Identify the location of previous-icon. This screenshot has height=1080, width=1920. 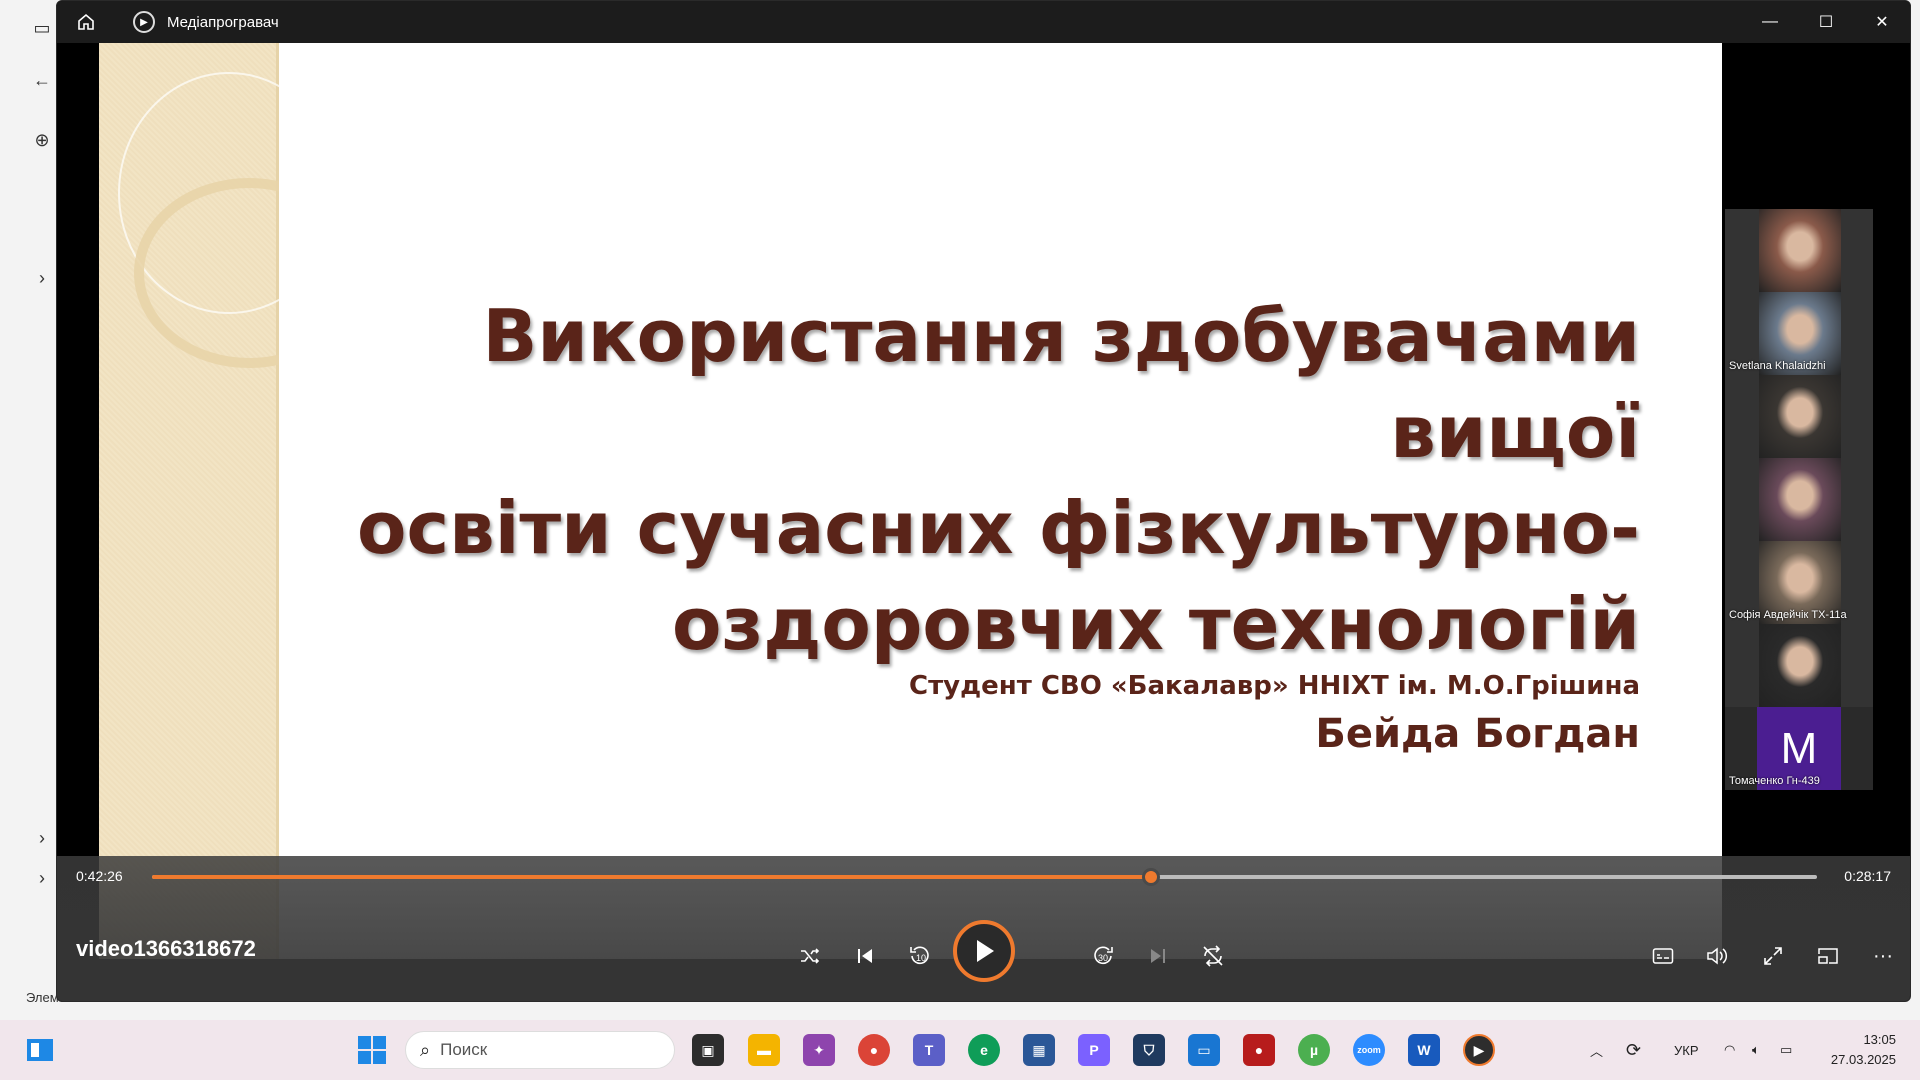
(865, 956).